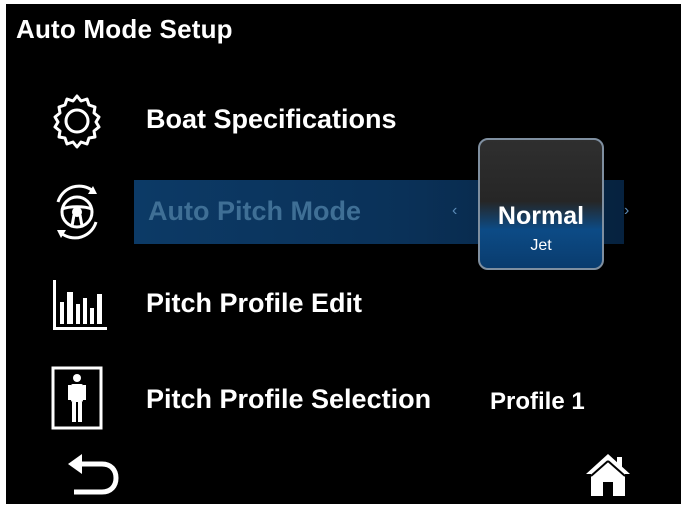  I want to click on mode-selected-value: Normal, so click(541, 216).